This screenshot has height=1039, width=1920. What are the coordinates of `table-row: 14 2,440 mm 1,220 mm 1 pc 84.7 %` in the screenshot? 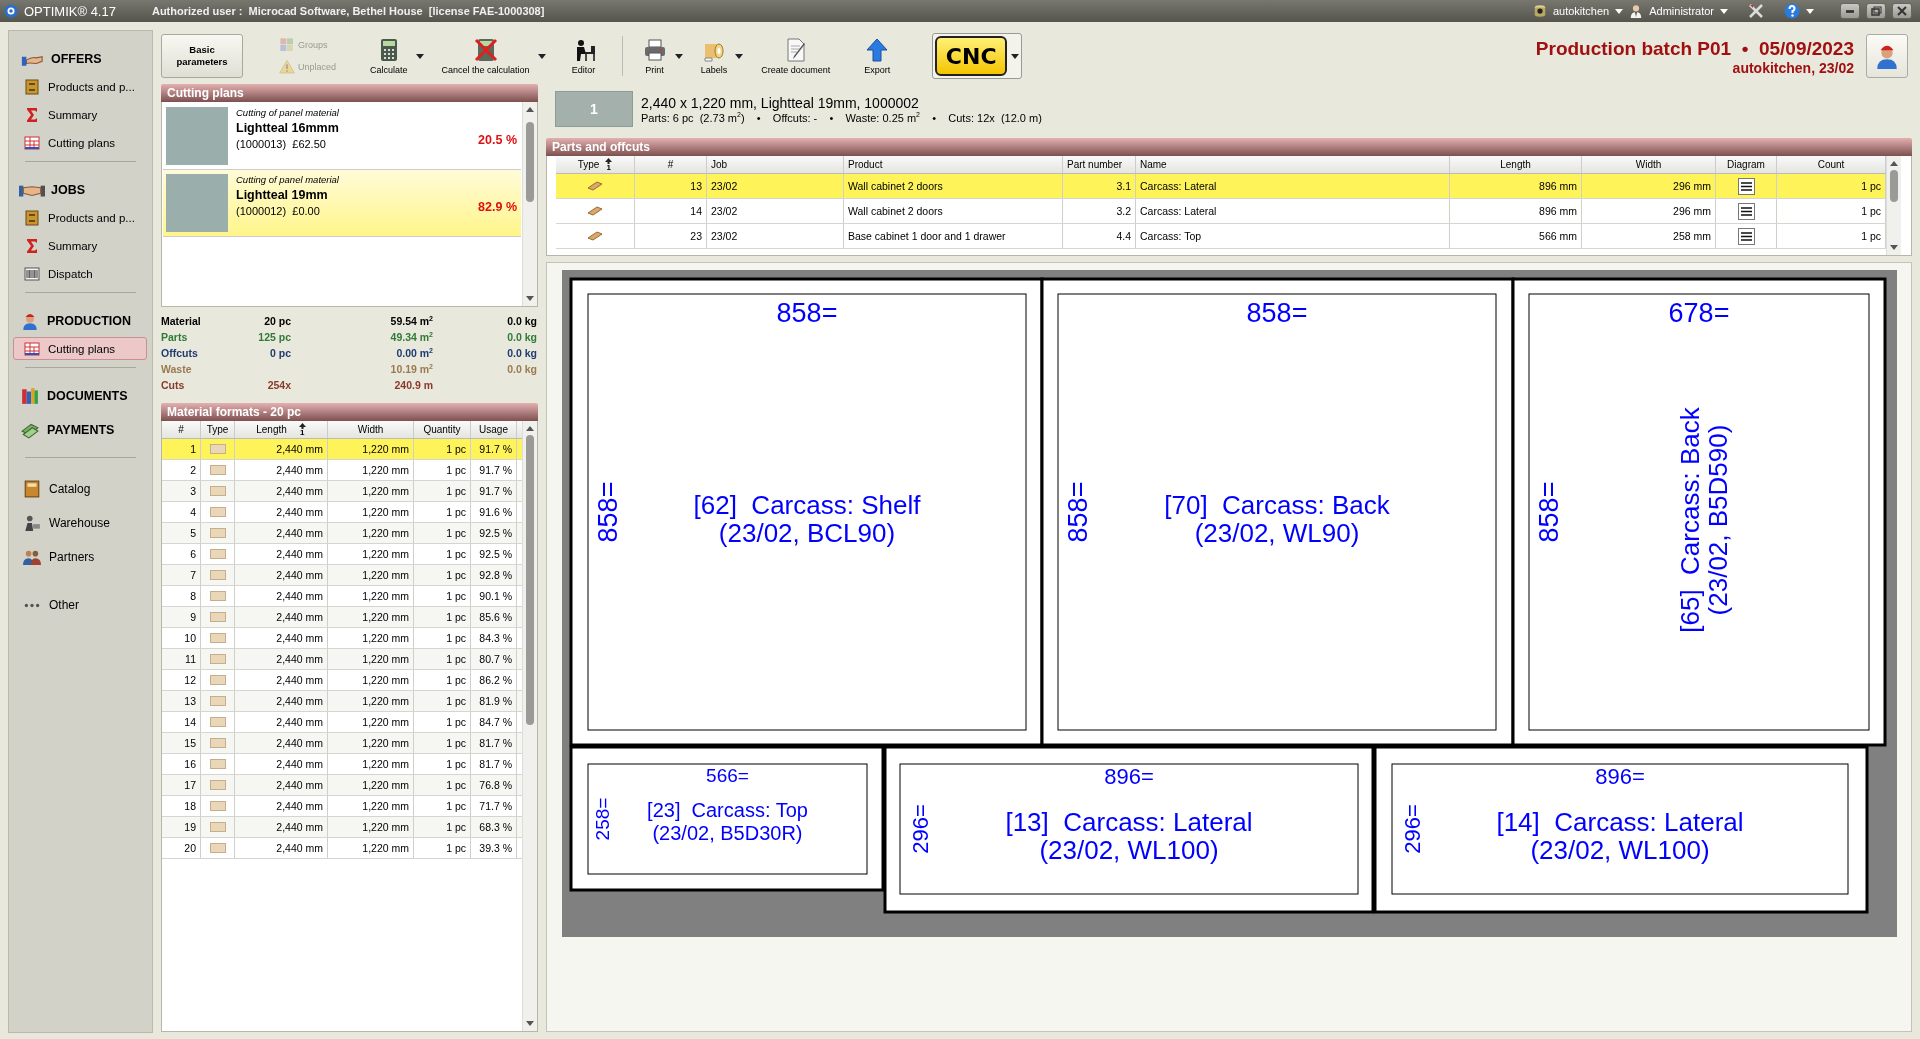 It's located at (342, 722).